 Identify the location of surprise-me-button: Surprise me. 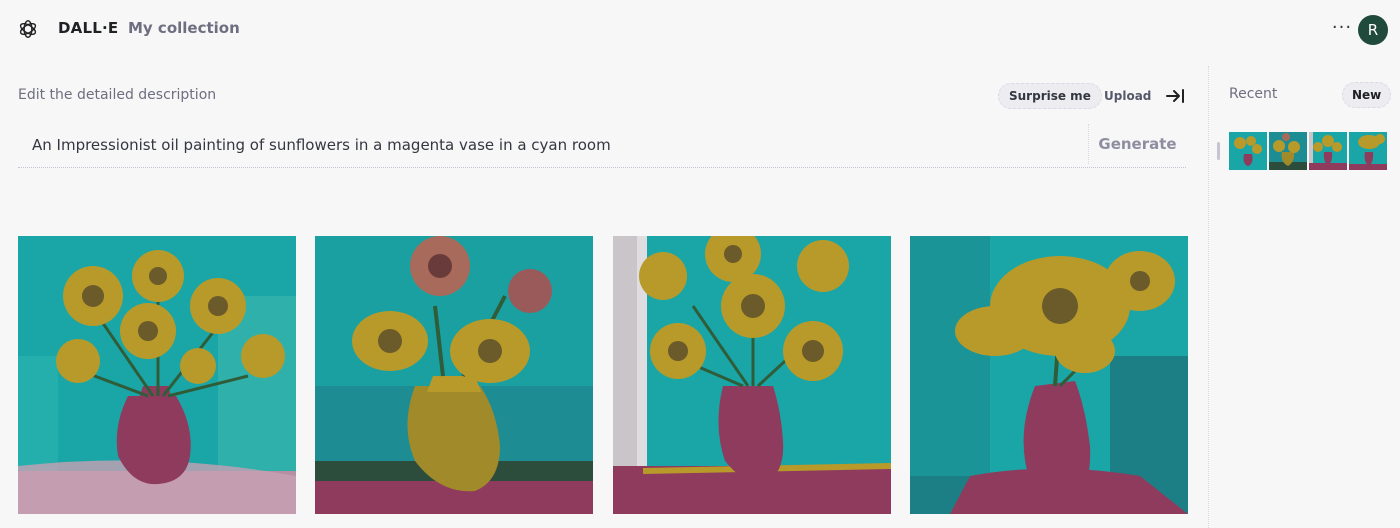
(1050, 96).